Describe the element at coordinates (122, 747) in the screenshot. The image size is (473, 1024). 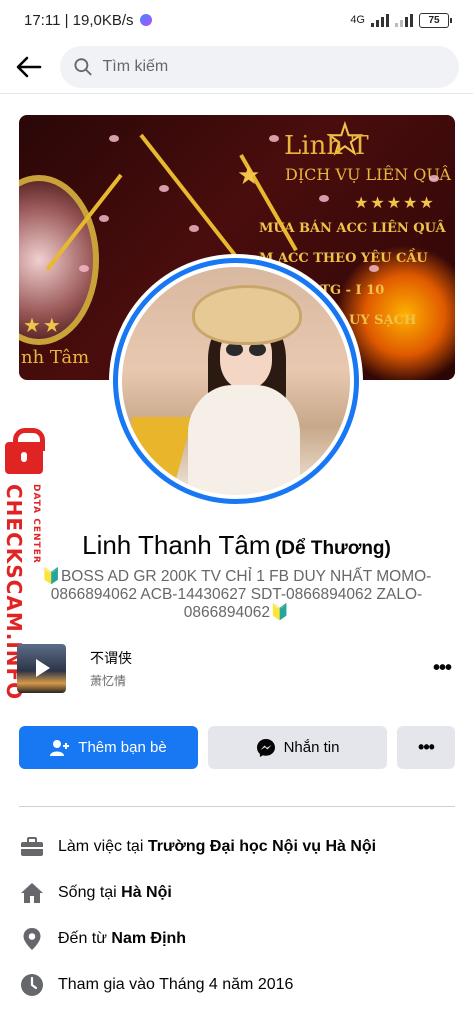
I see `add-friend-label: Thêm bạn bè` at that location.